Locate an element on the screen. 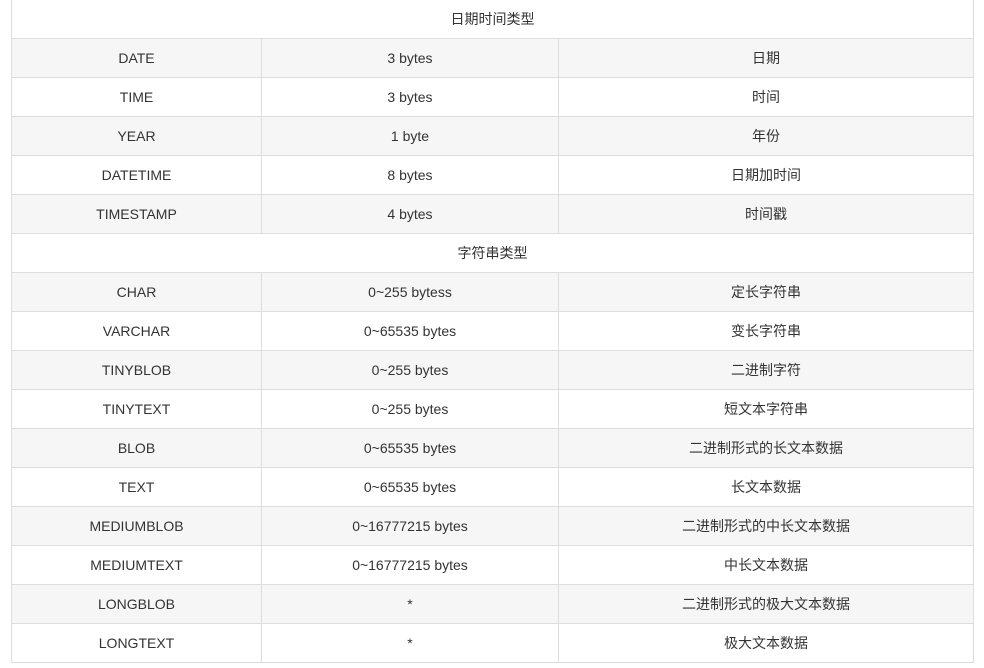  description-cell: 日期 is located at coordinates (766, 58).